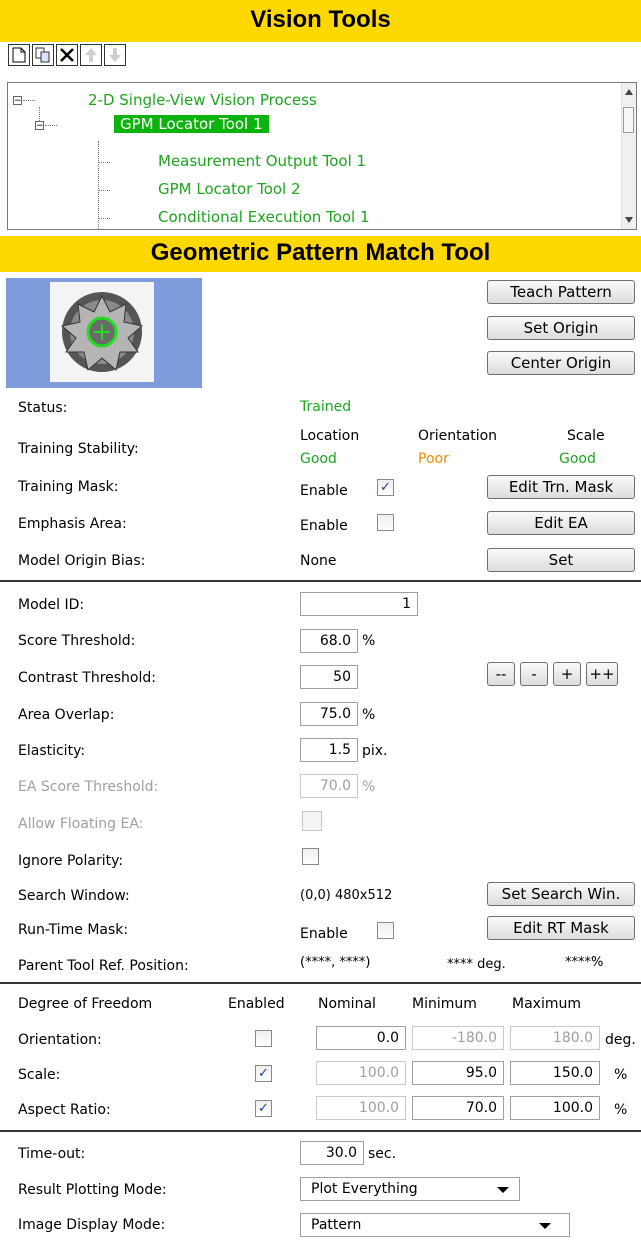 This screenshot has width=641, height=1245. I want to click on allow-floating-ea-label: Allow Floating EA:, so click(81, 824).